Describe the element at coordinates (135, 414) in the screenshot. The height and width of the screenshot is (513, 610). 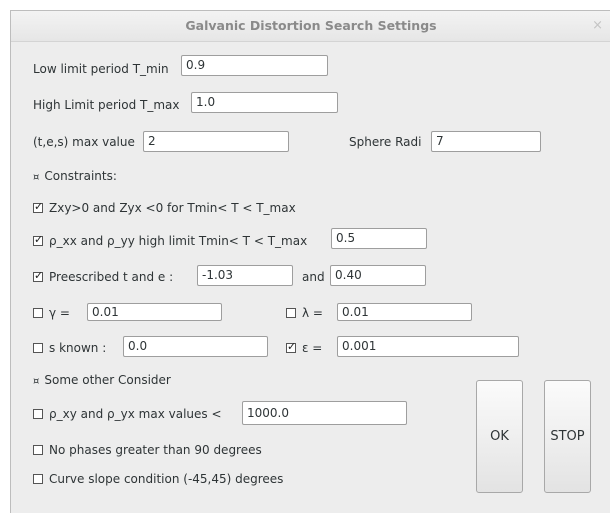
I see `rho-max-label: ρ_xy and ρ_yx max values <` at that location.